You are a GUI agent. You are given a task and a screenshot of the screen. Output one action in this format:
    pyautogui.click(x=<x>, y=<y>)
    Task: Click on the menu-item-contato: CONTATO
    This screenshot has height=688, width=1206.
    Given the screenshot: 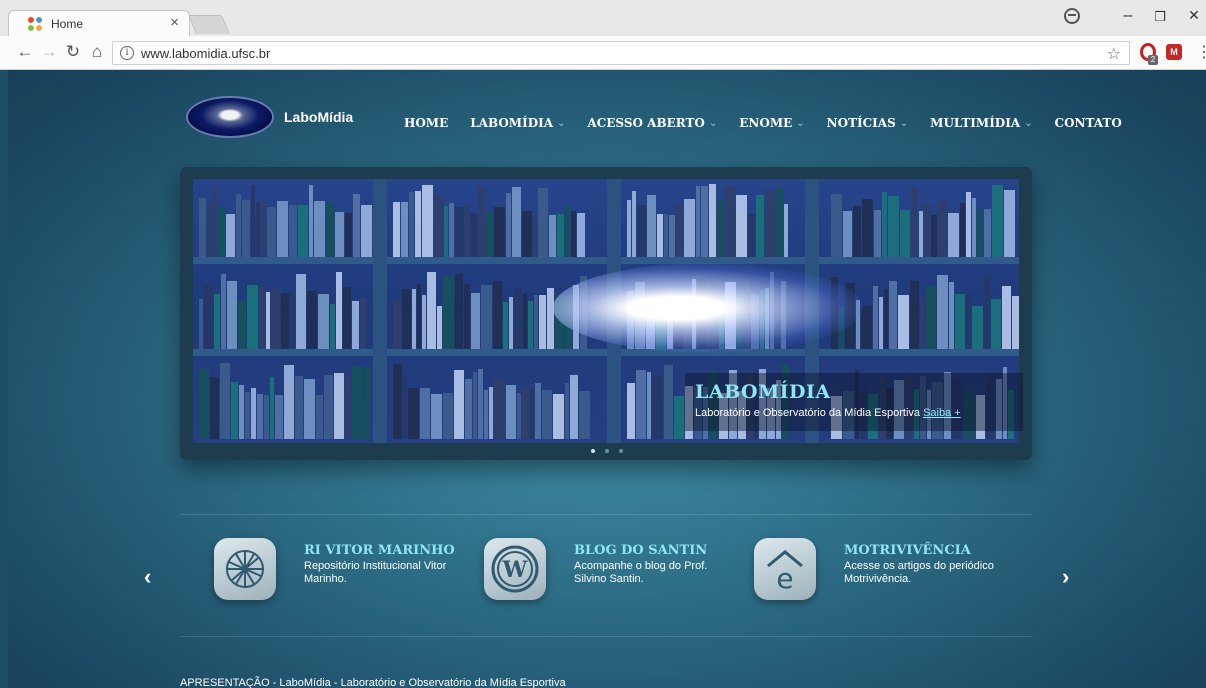 What is the action you would take?
    pyautogui.click(x=1088, y=123)
    